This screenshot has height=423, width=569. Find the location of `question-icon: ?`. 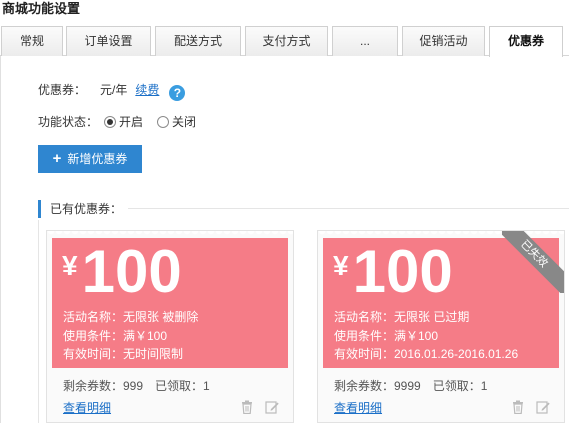

question-icon: ? is located at coordinates (177, 93).